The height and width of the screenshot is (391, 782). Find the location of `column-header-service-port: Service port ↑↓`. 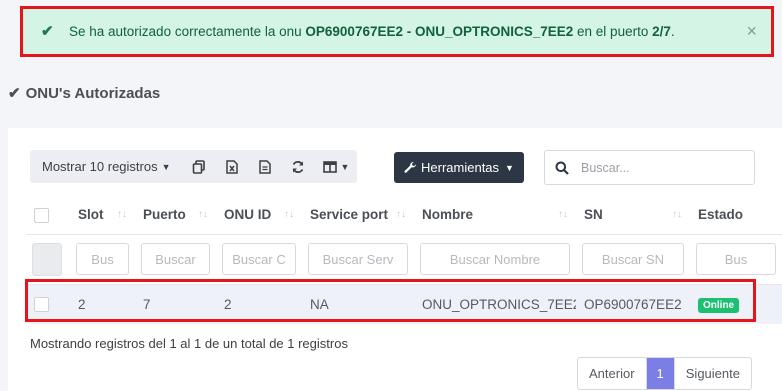

column-header-service-port: Service port ↑↓ is located at coordinates (358, 215).